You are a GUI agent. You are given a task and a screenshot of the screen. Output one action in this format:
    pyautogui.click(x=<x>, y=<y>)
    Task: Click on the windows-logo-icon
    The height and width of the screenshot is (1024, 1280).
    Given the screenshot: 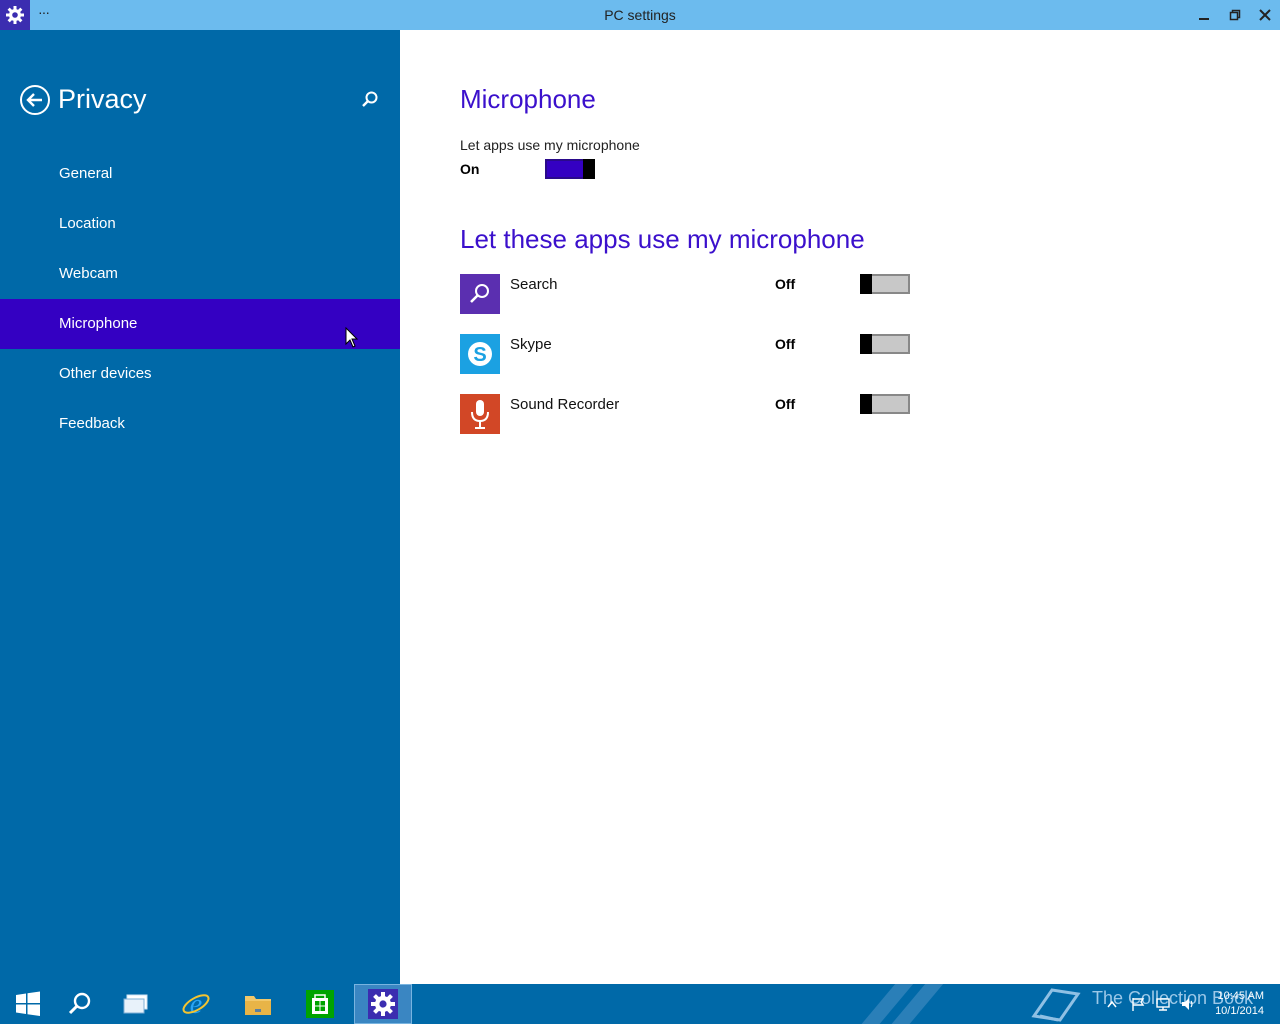 What is the action you would take?
    pyautogui.click(x=28, y=1003)
    